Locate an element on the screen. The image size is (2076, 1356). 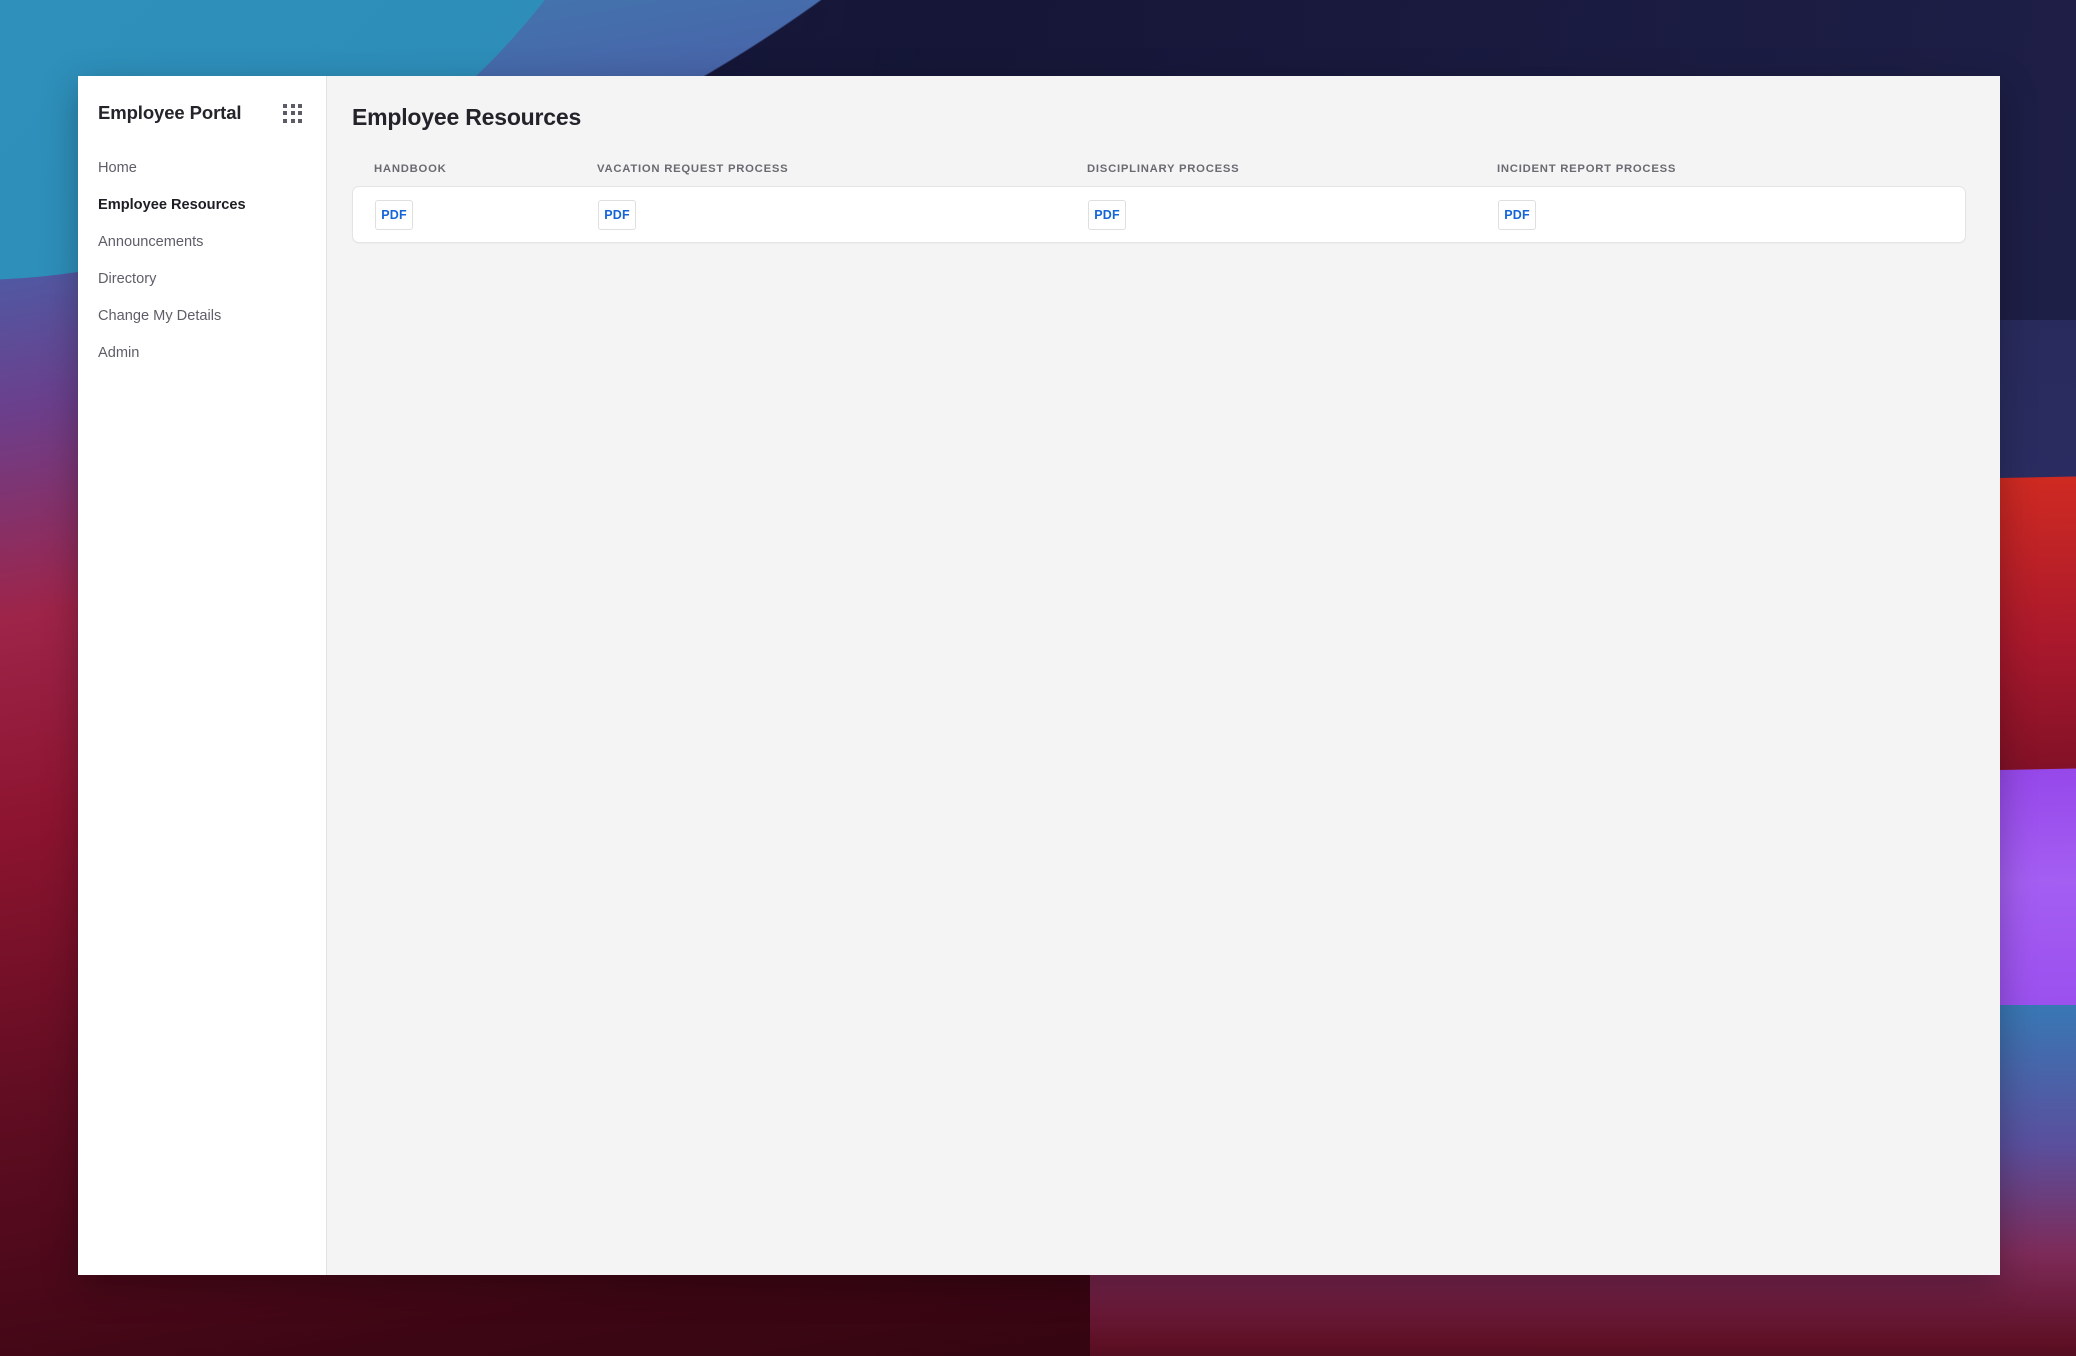
sidebar-item-home: Home is located at coordinates (202, 168).